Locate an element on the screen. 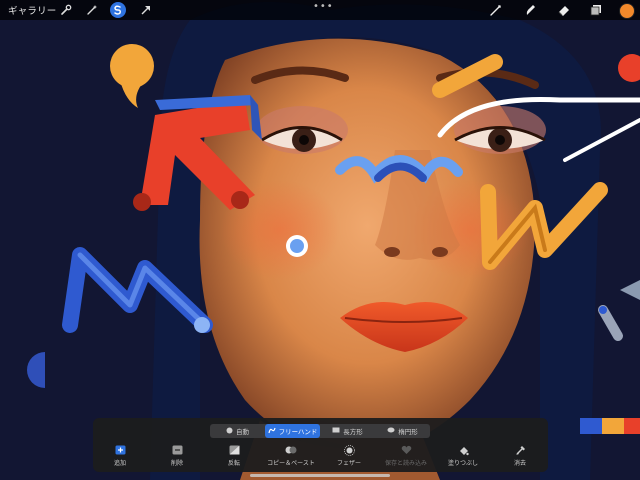 This screenshot has height=480, width=640. copy-paste-icon is located at coordinates (291, 450).